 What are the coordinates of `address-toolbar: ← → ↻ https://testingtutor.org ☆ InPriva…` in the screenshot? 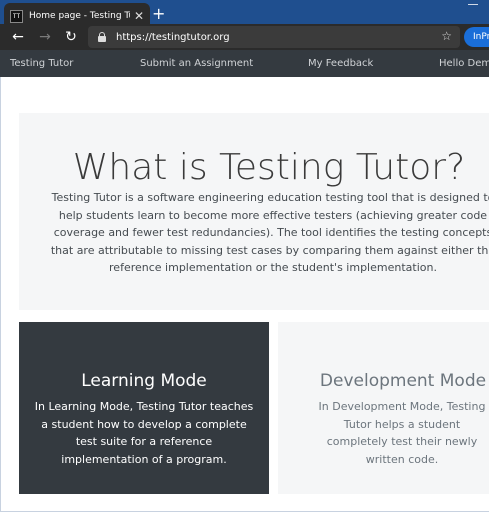 It's located at (244, 37).